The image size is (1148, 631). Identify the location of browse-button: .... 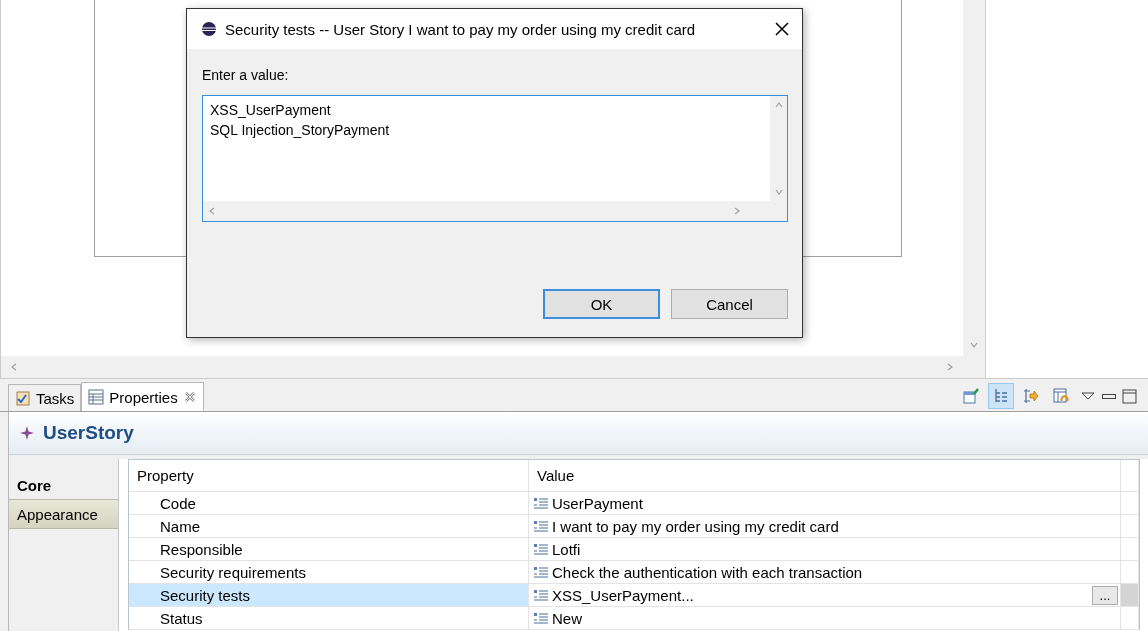
(1105, 595).